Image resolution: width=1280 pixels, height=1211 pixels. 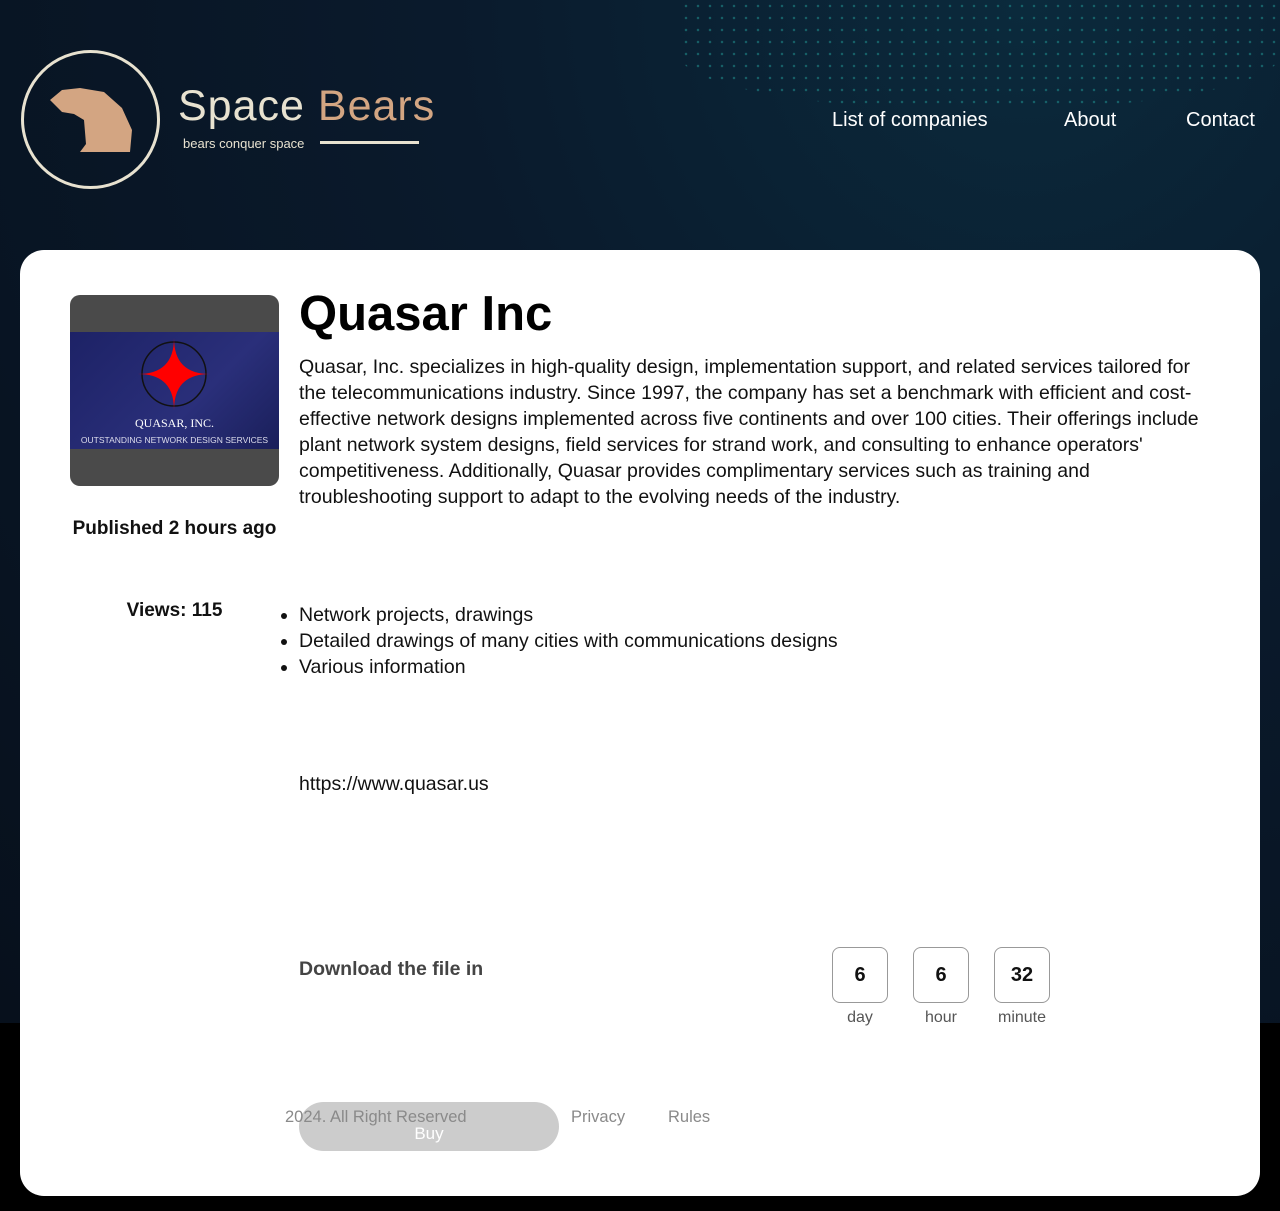 I want to click on nav-contact: Contact, so click(x=1220, y=120).